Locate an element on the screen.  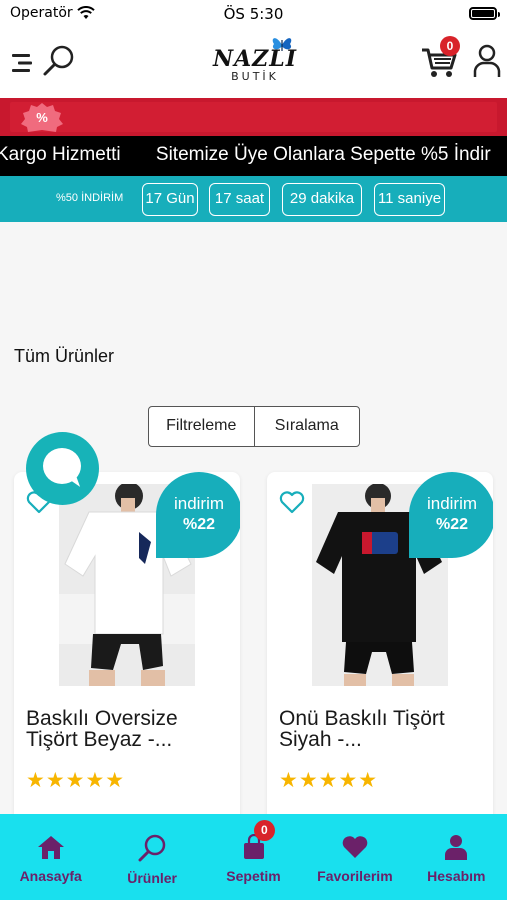
nav-label: Favorilerim is located at coordinates (355, 876).